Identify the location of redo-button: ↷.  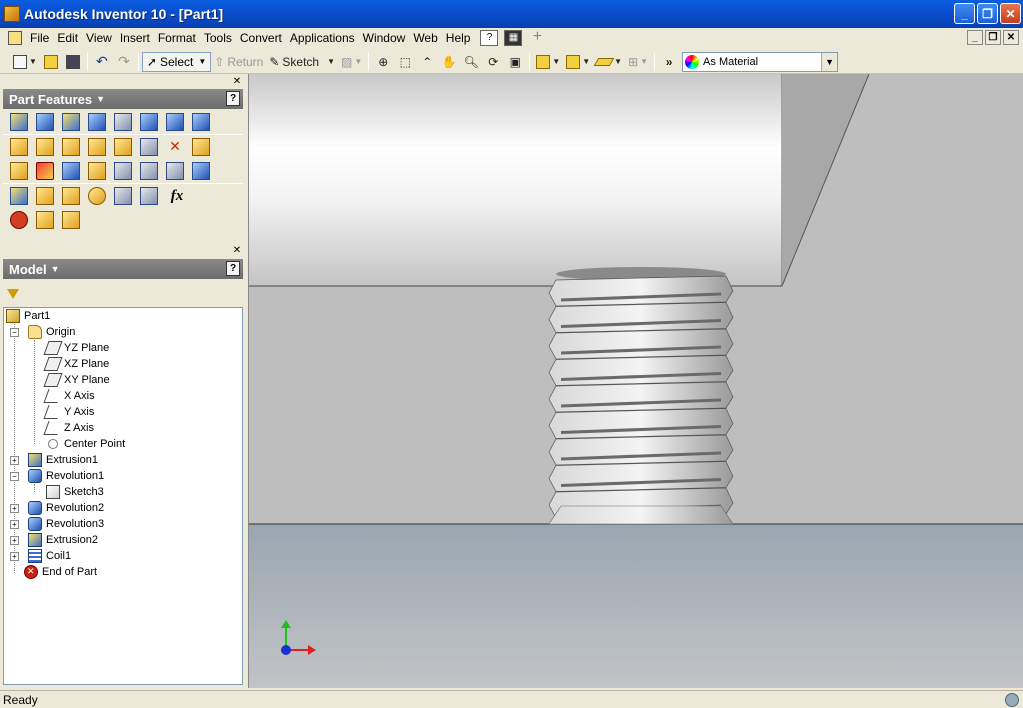
(124, 62).